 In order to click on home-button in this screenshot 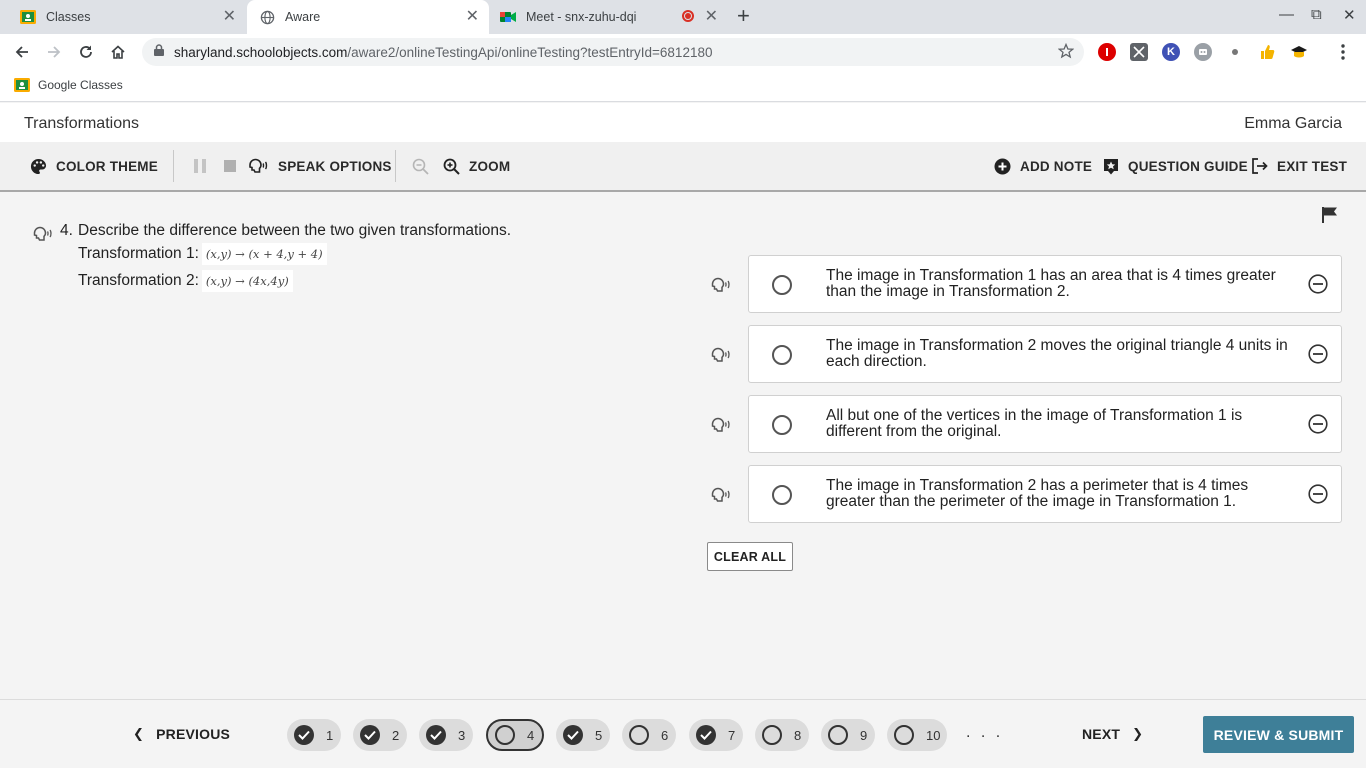, I will do `click(118, 52)`.